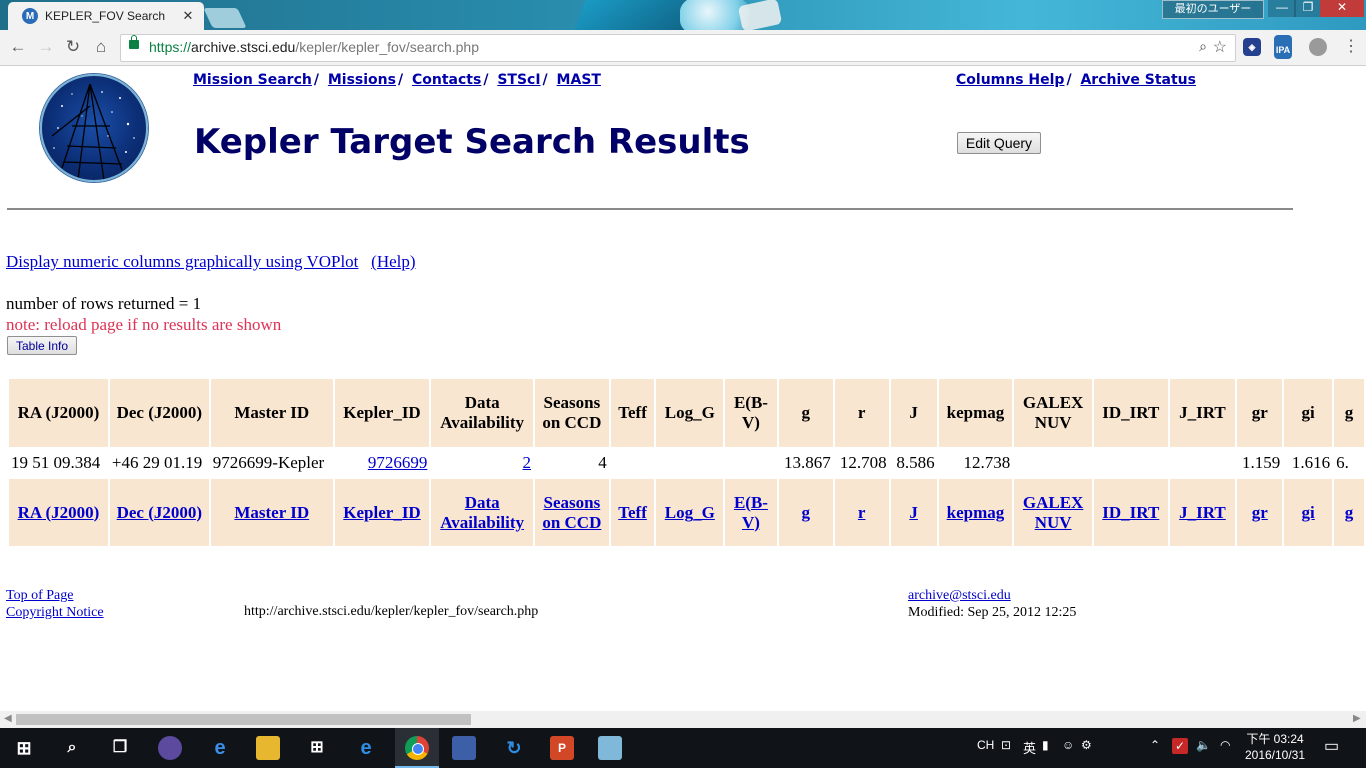 This screenshot has height=768, width=1366. Describe the element at coordinates (271, 413) in the screenshot. I see `col-header-master-id: Master ID` at that location.